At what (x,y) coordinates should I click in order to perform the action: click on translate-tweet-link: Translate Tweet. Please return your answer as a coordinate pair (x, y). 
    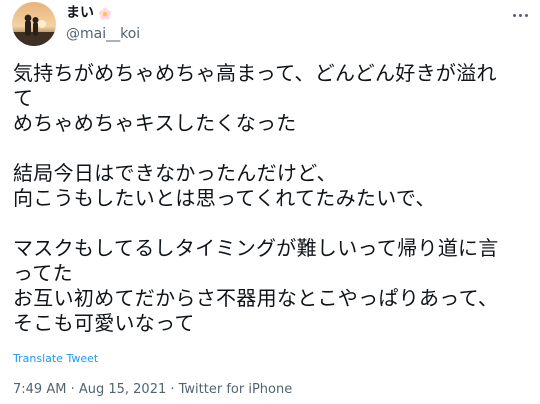
    Looking at the image, I should click on (55, 359).